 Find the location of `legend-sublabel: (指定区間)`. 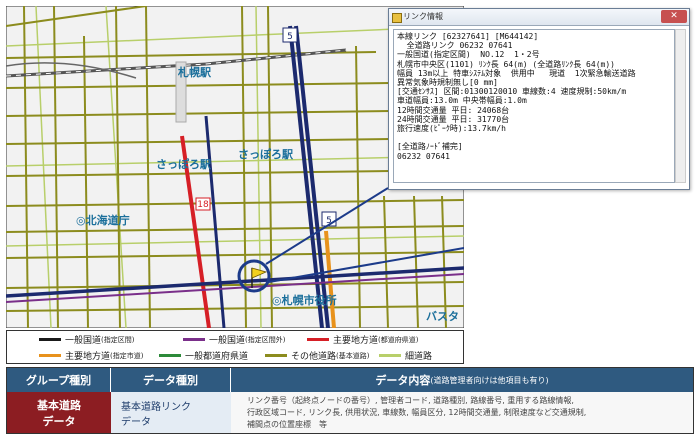

legend-sublabel: (指定区間) is located at coordinates (118, 339).